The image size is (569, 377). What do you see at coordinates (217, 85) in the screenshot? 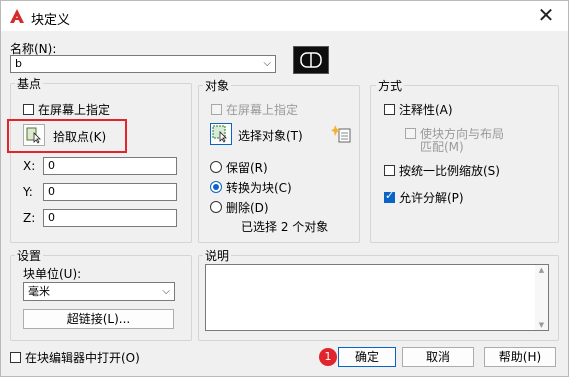
I see `objects-label: 对象` at bounding box center [217, 85].